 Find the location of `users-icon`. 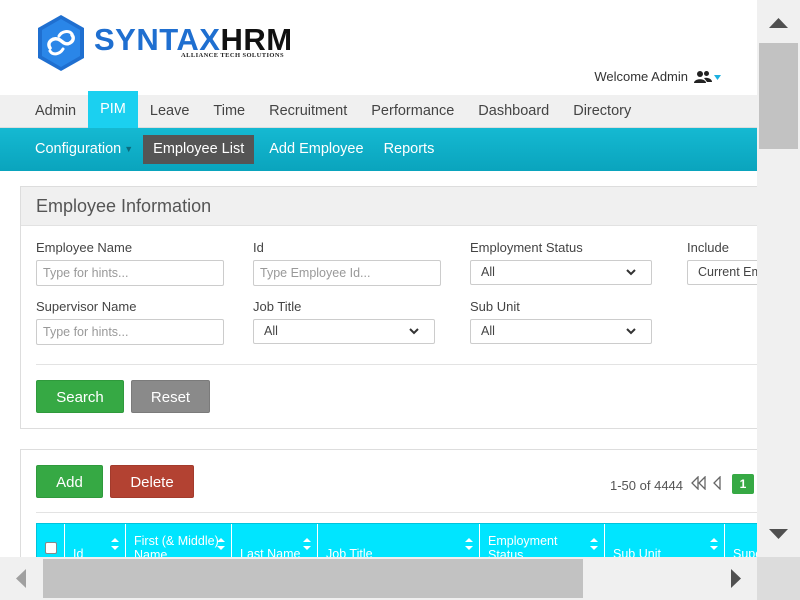

users-icon is located at coordinates (703, 77).